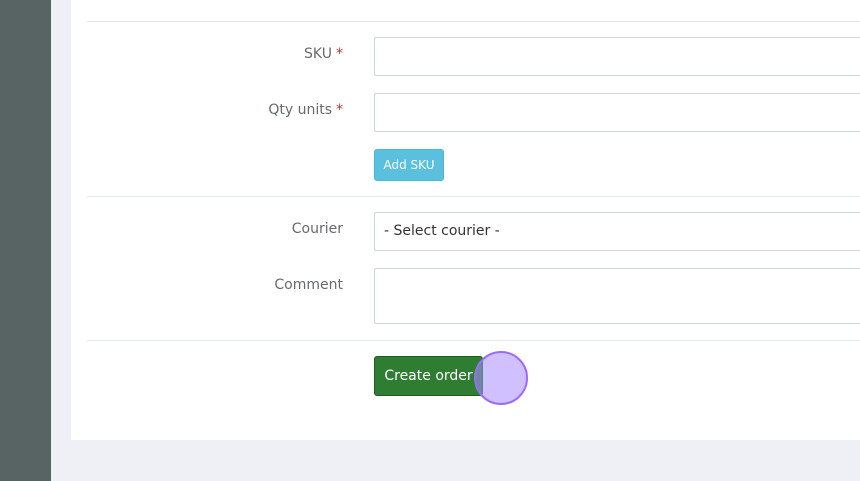 This screenshot has width=860, height=481. What do you see at coordinates (25, 240) in the screenshot?
I see `sidebar` at bounding box center [25, 240].